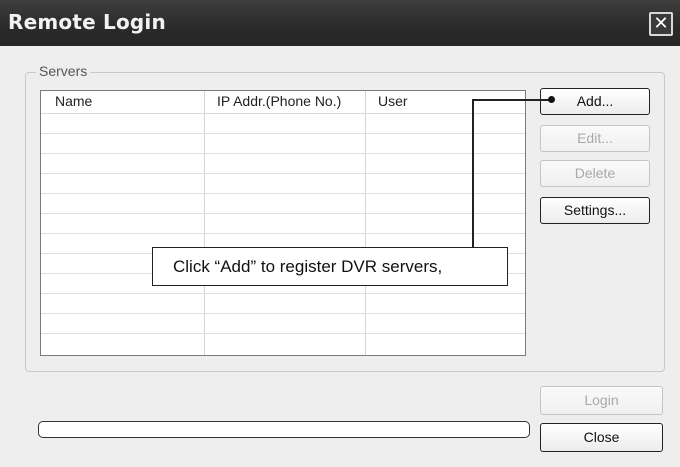 This screenshot has width=680, height=467. Describe the element at coordinates (661, 24) in the screenshot. I see `close-window-icon: ✕` at that location.